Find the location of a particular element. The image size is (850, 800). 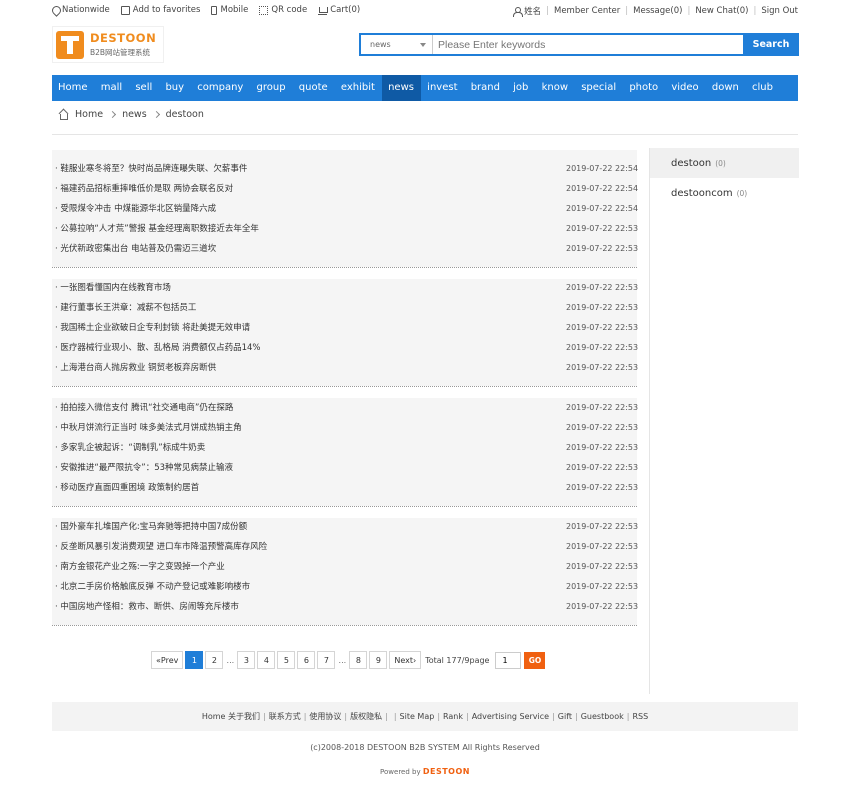

search-module-select: news is located at coordinates (397, 44).